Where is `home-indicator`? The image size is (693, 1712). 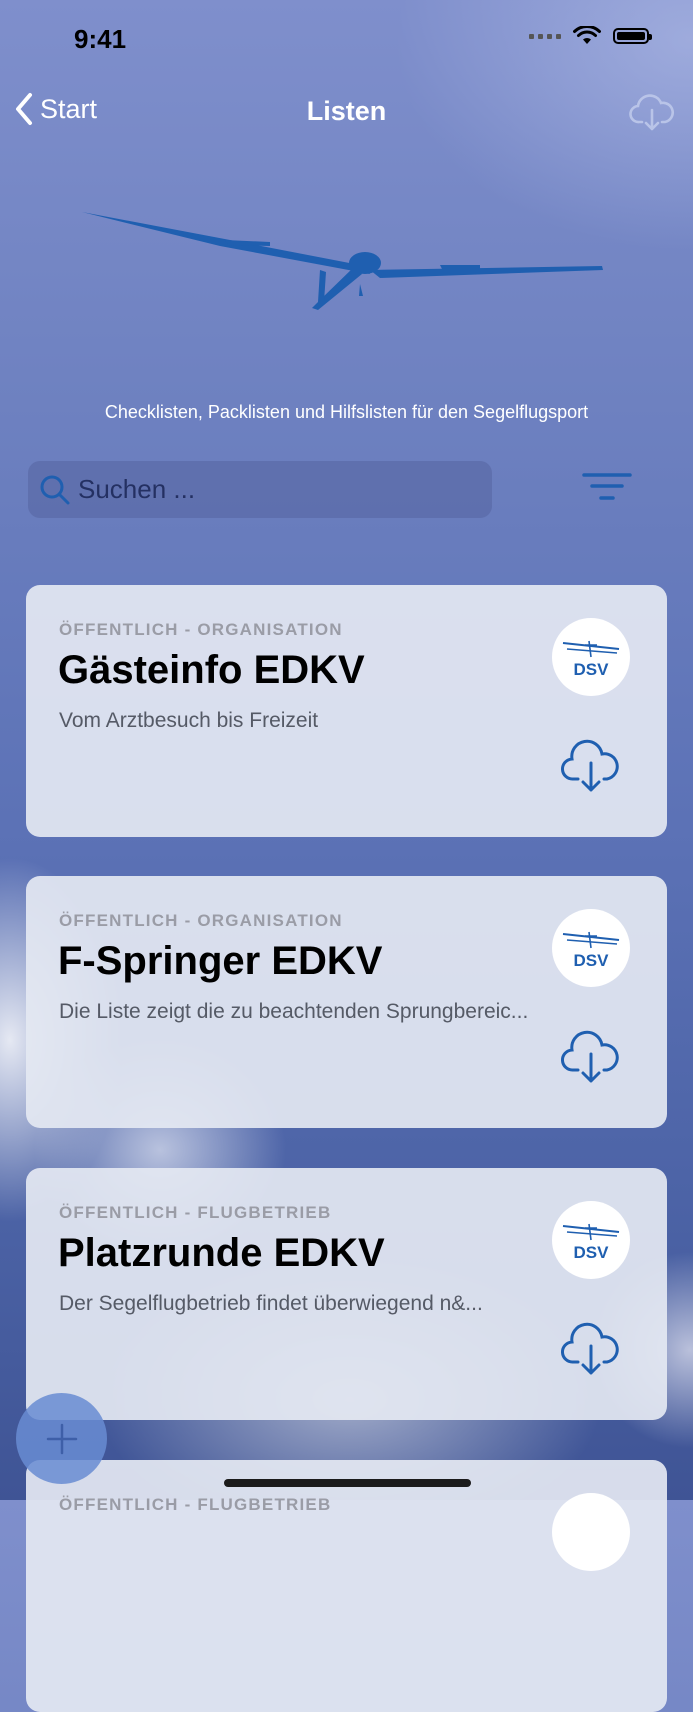 home-indicator is located at coordinates (347, 1483).